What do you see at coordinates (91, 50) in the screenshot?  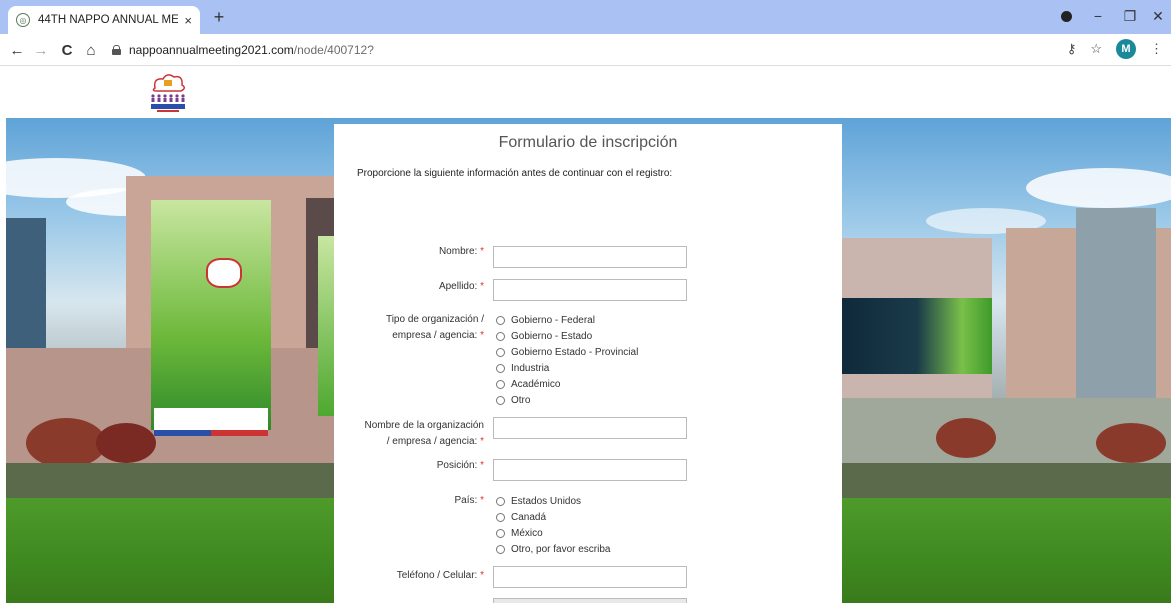 I see `home-icon: ⌂` at bounding box center [91, 50].